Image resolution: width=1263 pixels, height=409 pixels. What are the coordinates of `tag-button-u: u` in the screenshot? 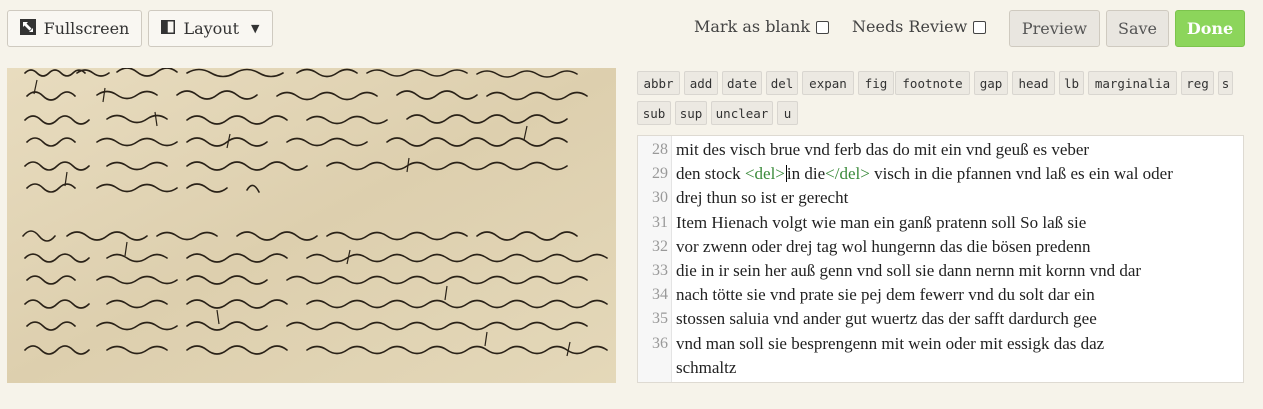 It's located at (787, 113).